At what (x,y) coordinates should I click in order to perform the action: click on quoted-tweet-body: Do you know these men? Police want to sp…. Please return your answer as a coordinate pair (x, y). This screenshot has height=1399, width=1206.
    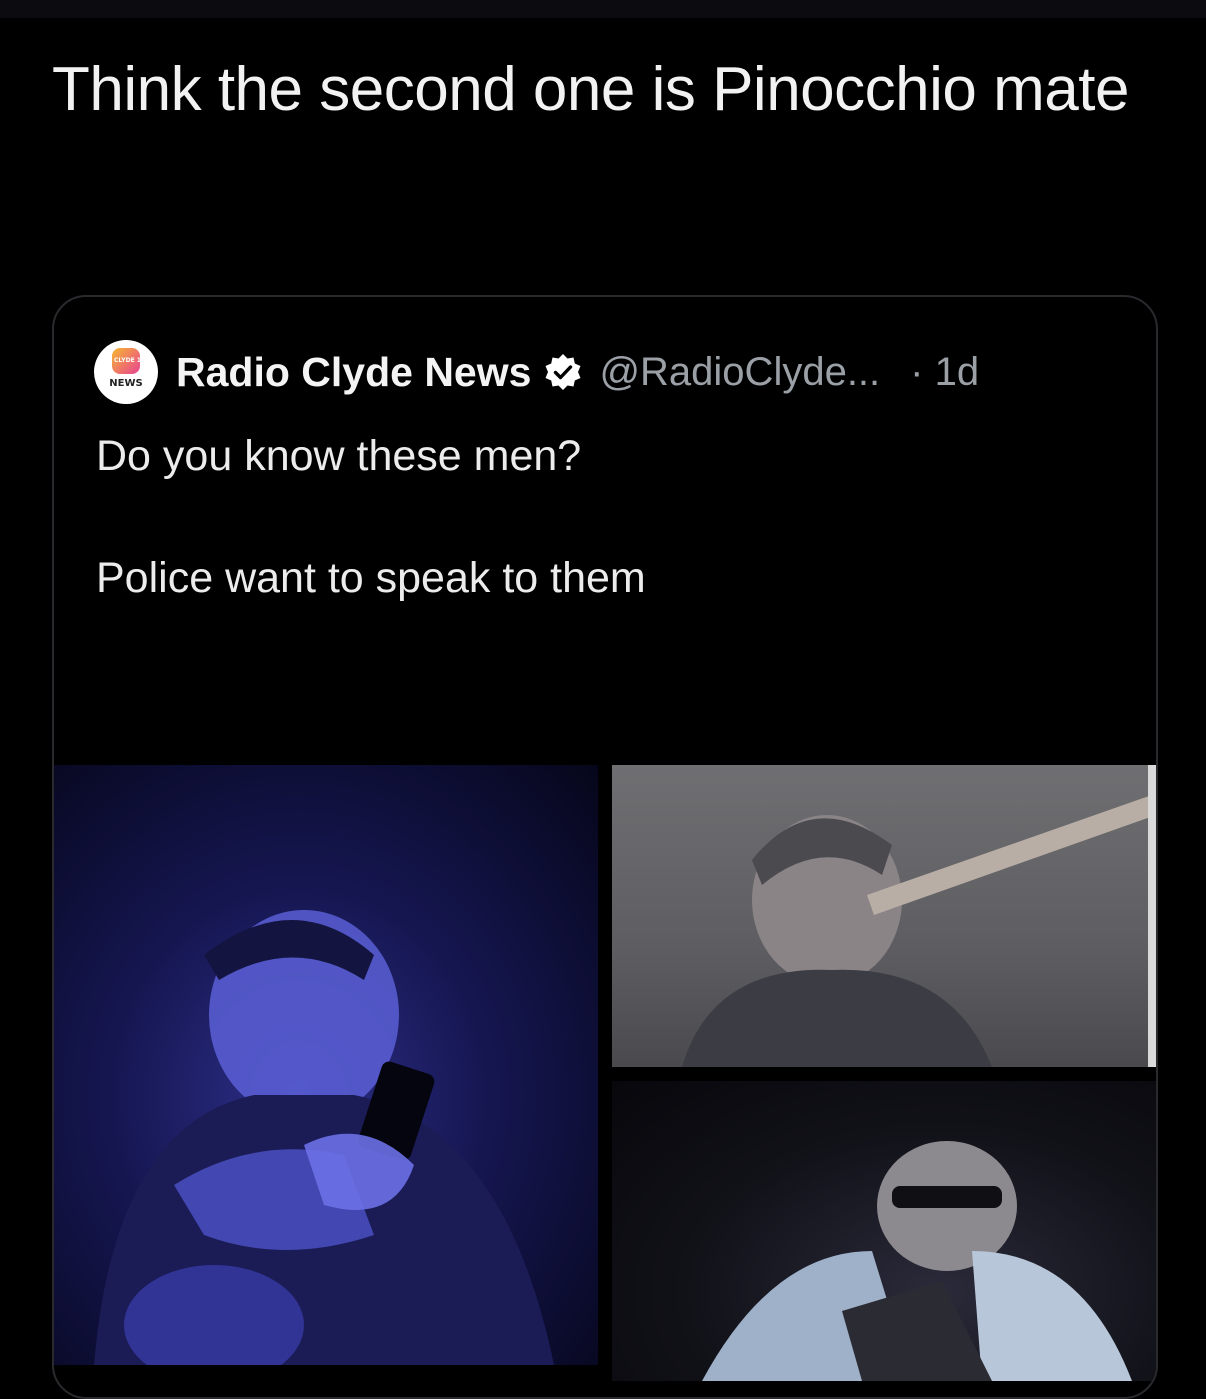
    Looking at the image, I should click on (596, 517).